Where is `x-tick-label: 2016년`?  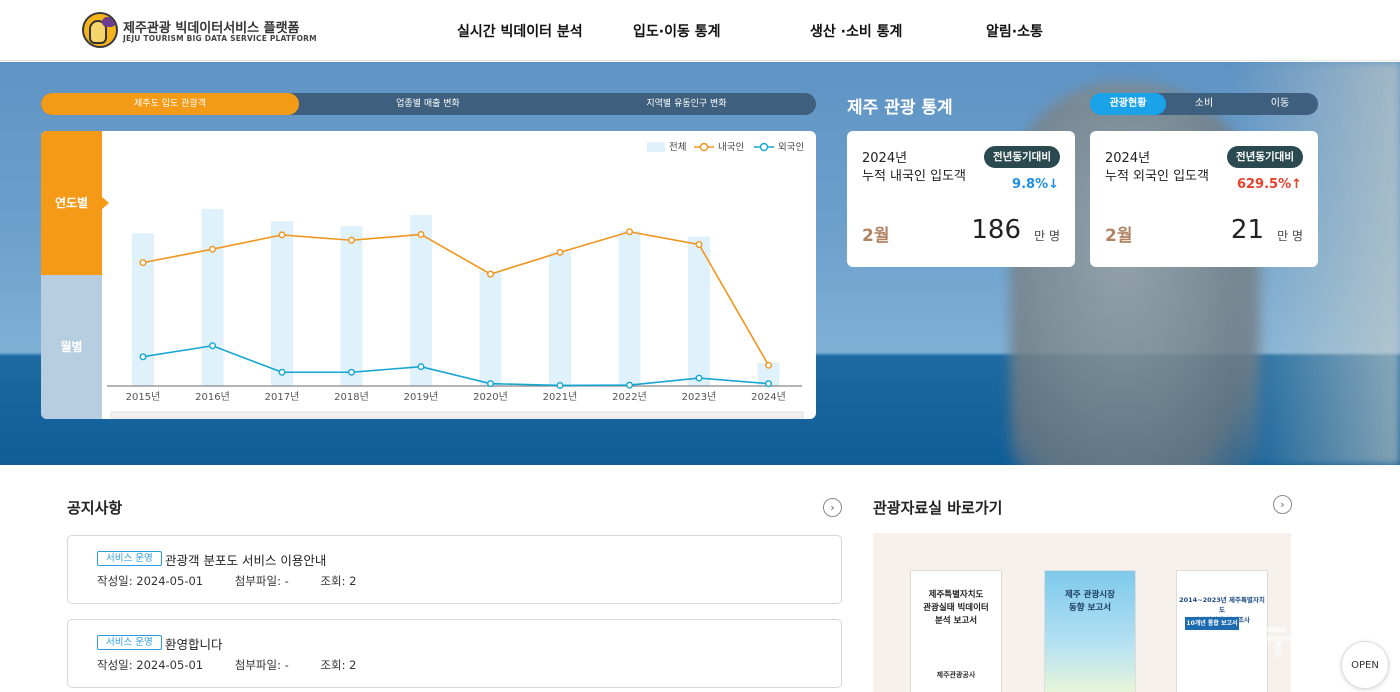 x-tick-label: 2016년 is located at coordinates (212, 397).